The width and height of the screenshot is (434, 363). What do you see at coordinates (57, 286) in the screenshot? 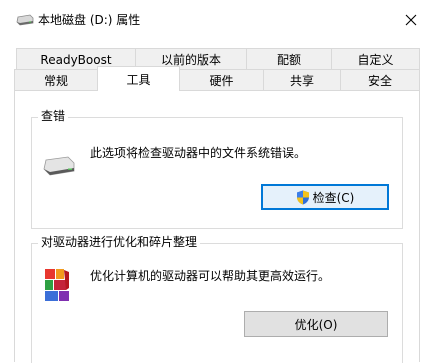
I see `defrag-icon` at bounding box center [57, 286].